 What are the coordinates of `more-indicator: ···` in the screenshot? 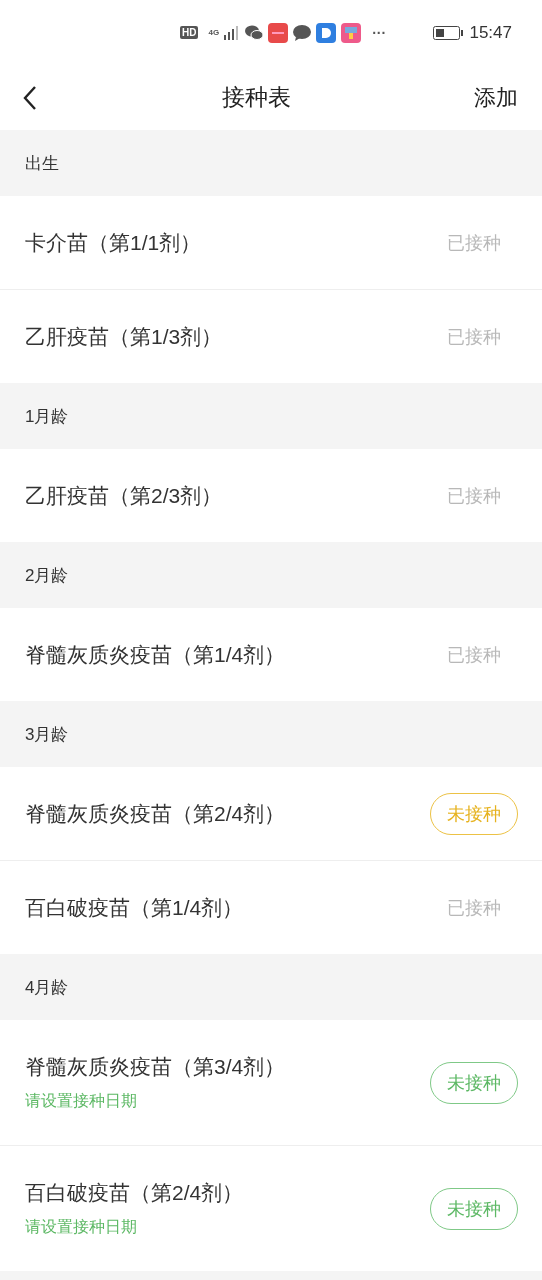 It's located at (379, 32).